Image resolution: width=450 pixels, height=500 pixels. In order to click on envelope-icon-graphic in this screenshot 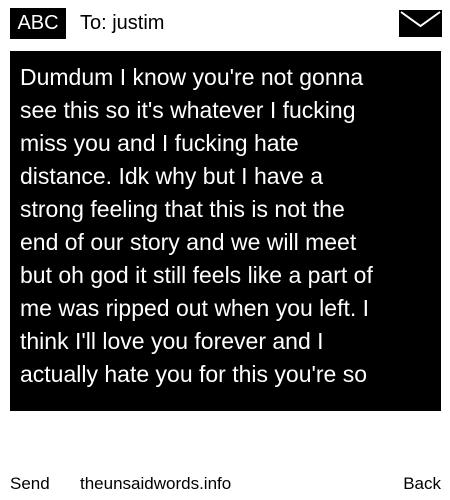, I will do `click(420, 23)`.